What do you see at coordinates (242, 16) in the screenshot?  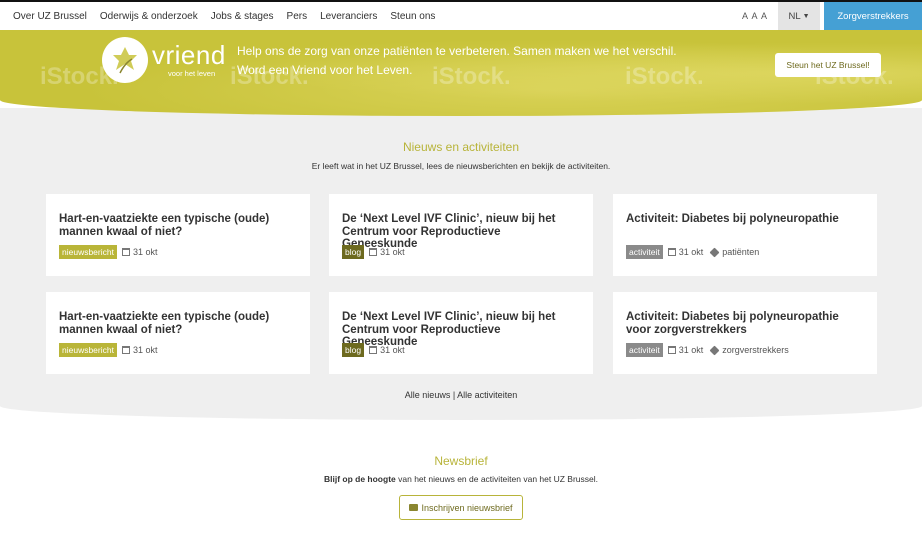 I see `nav-link-jobs: Jobs & stages` at bounding box center [242, 16].